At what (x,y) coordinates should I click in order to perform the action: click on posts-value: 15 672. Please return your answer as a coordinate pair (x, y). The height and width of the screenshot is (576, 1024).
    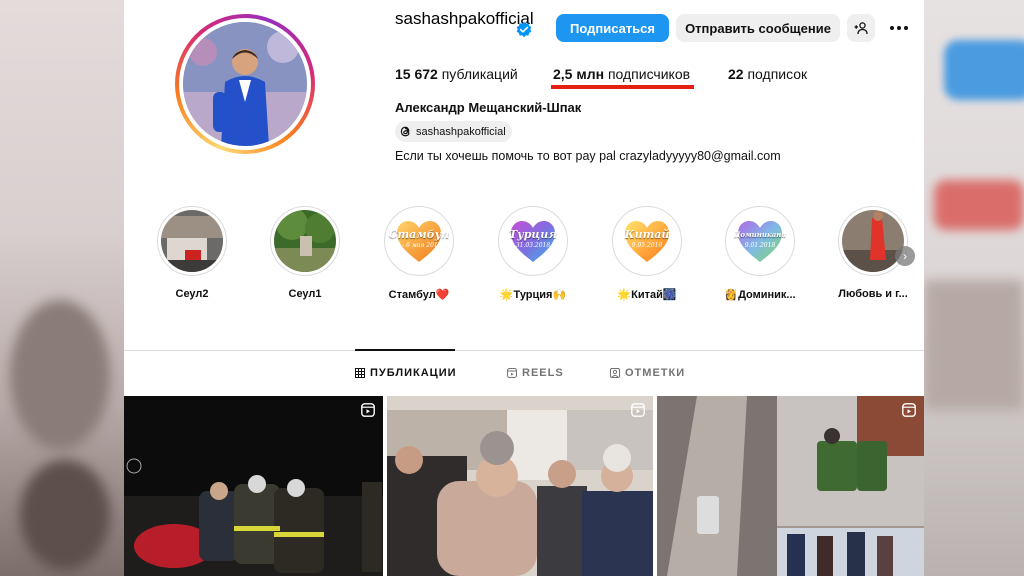
    Looking at the image, I should click on (416, 74).